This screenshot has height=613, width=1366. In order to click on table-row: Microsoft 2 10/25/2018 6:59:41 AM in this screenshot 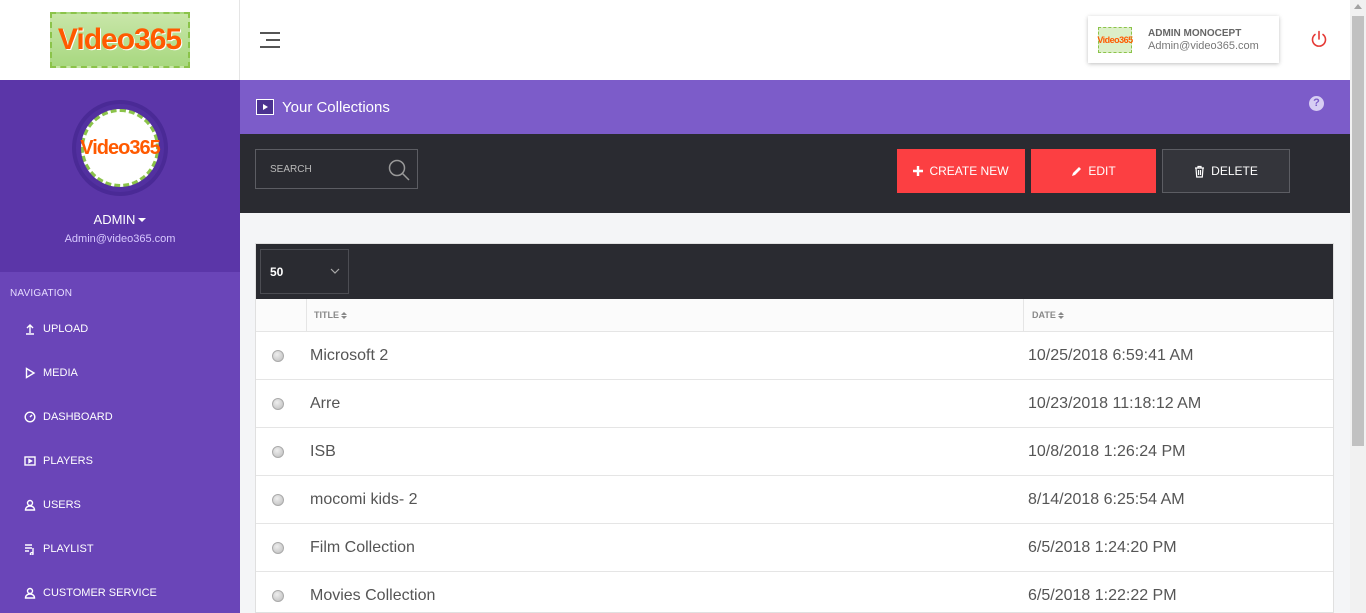, I will do `click(794, 356)`.